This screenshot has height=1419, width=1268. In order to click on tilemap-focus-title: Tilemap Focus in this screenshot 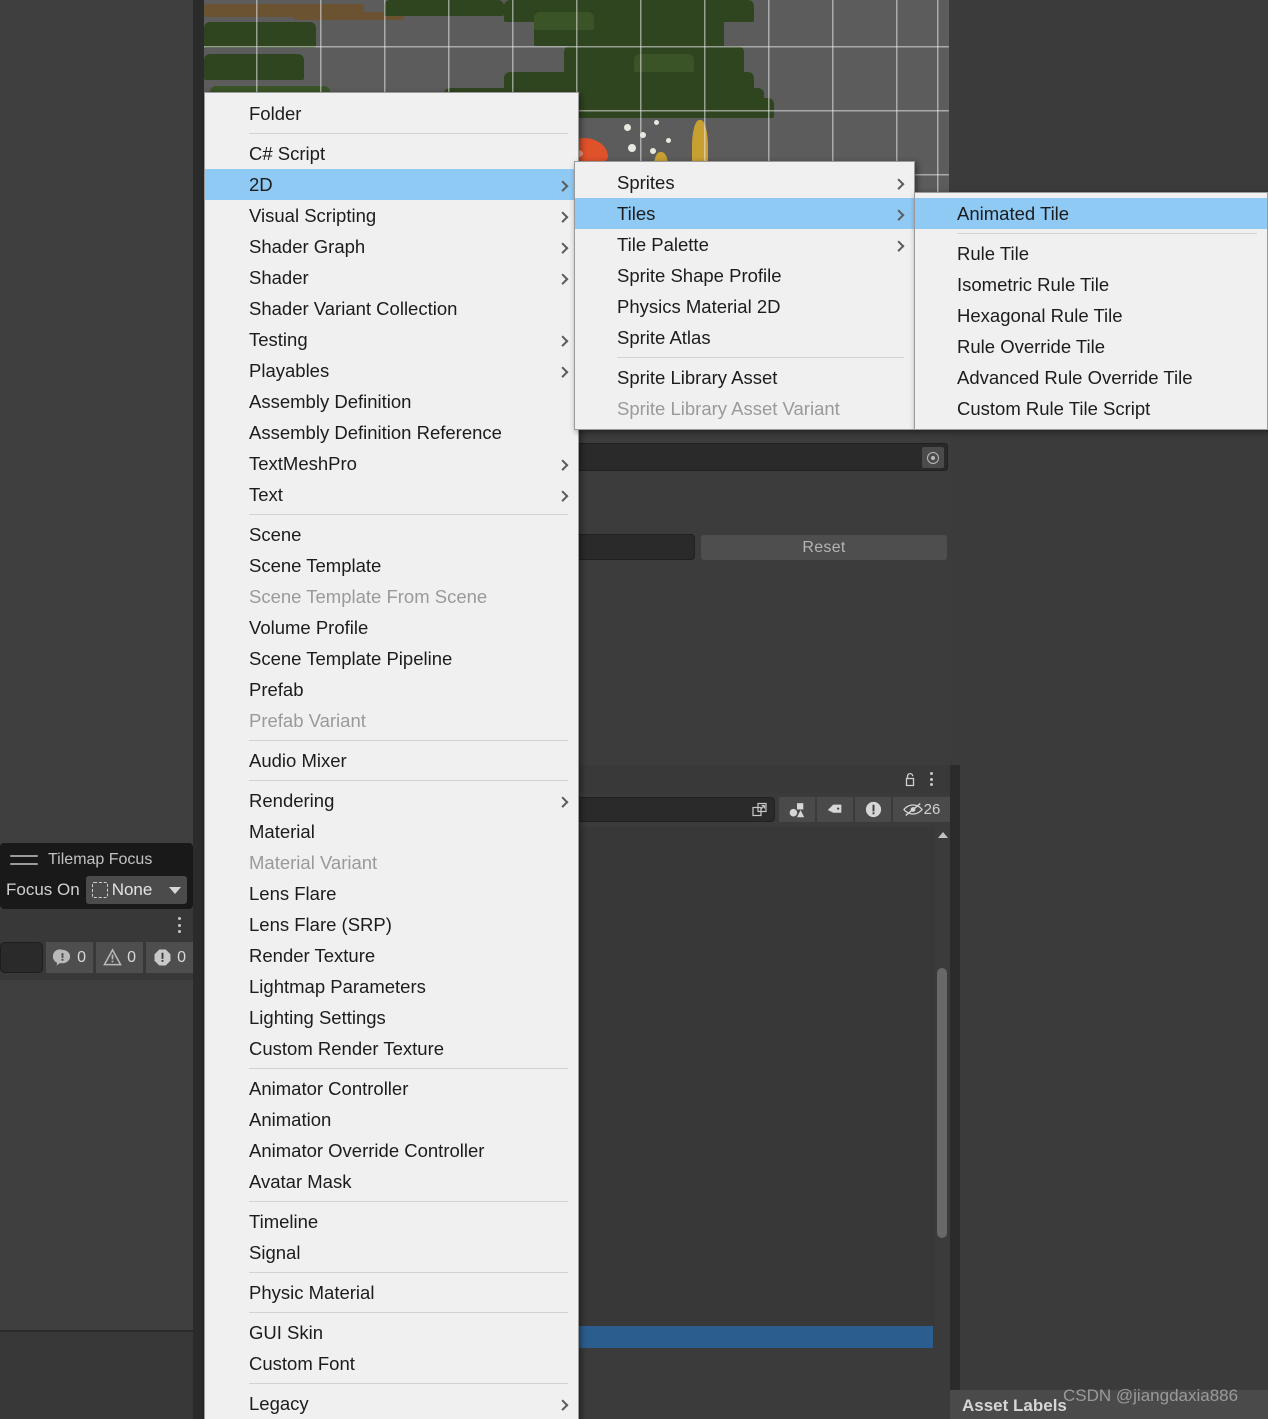, I will do `click(100, 859)`.